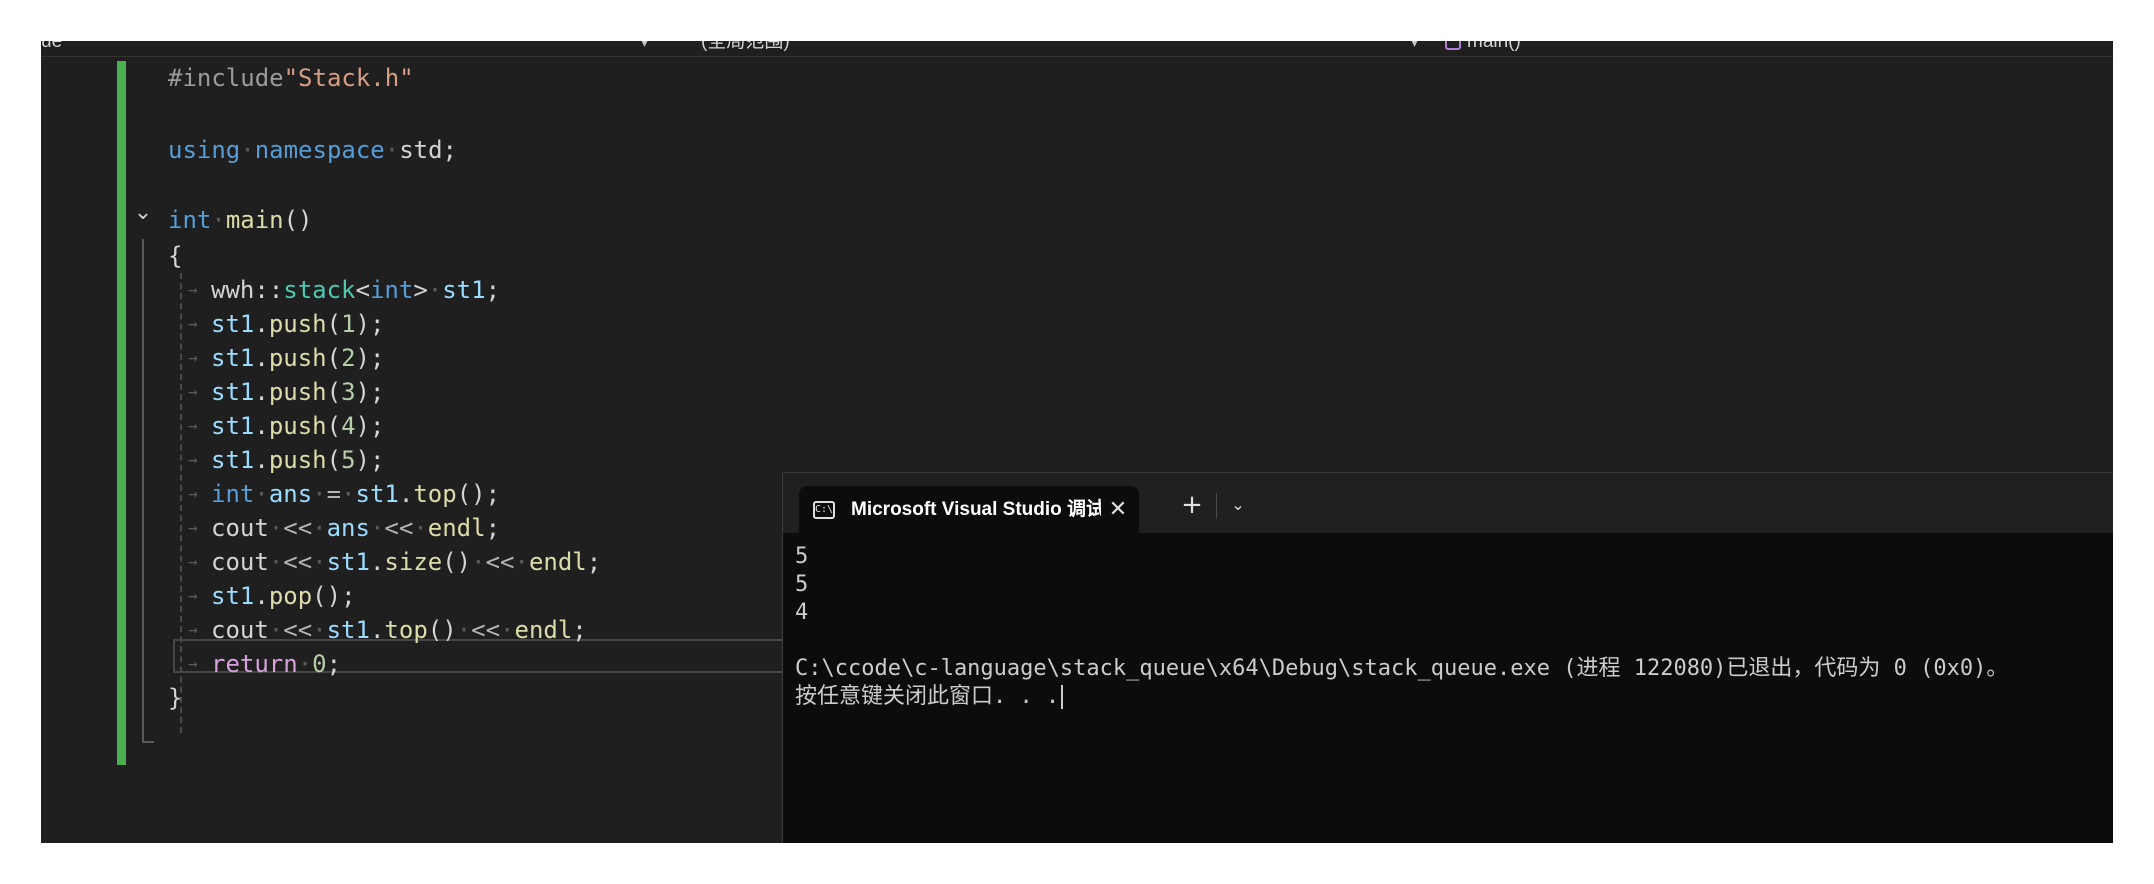  What do you see at coordinates (312, 150) in the screenshot?
I see `code-line: using·namespace·std;` at bounding box center [312, 150].